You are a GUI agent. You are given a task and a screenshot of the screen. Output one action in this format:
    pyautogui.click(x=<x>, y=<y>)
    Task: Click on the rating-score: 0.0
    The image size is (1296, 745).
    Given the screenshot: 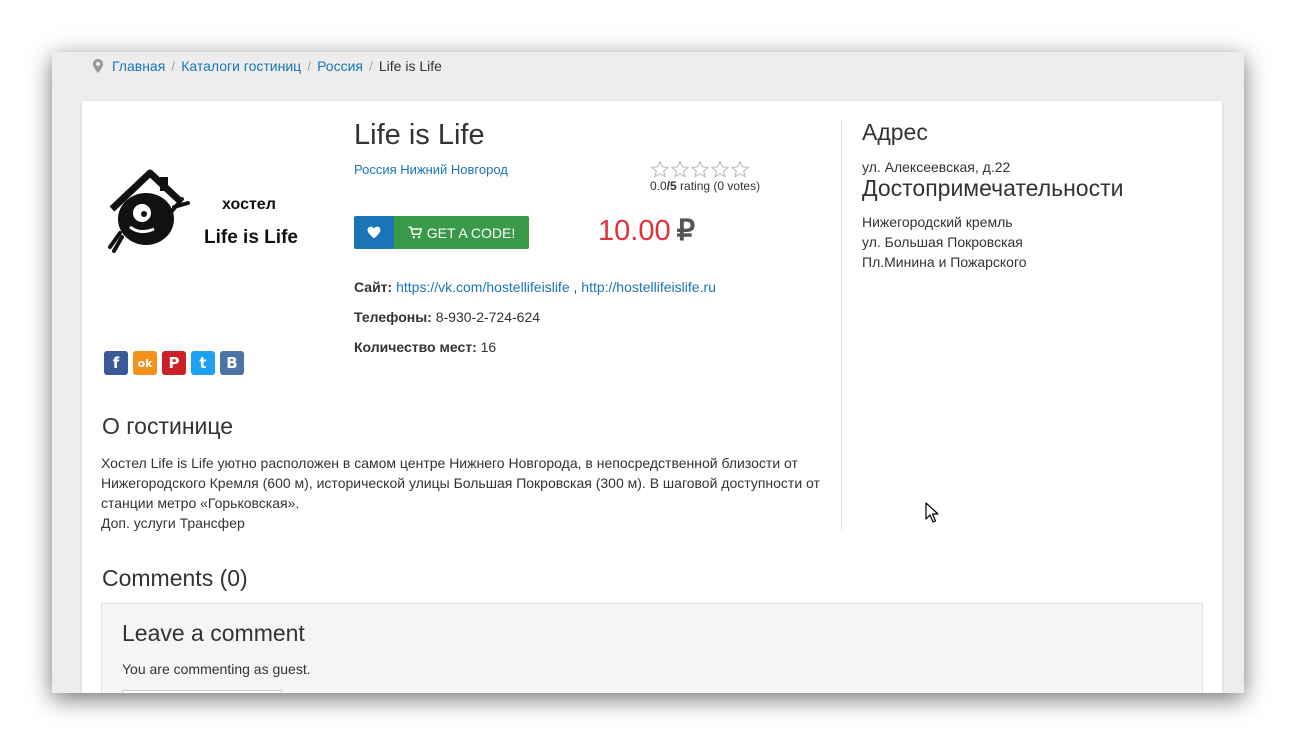 What is the action you would take?
    pyautogui.click(x=658, y=186)
    